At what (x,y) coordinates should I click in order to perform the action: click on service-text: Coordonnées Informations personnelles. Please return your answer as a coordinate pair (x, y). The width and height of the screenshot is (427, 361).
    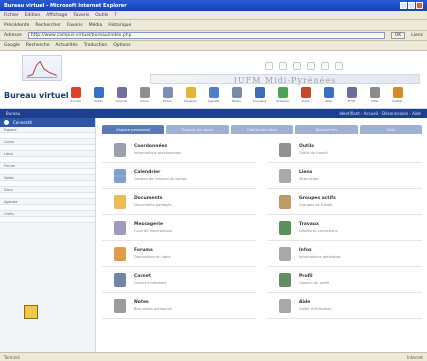
    Looking at the image, I should click on (157, 149).